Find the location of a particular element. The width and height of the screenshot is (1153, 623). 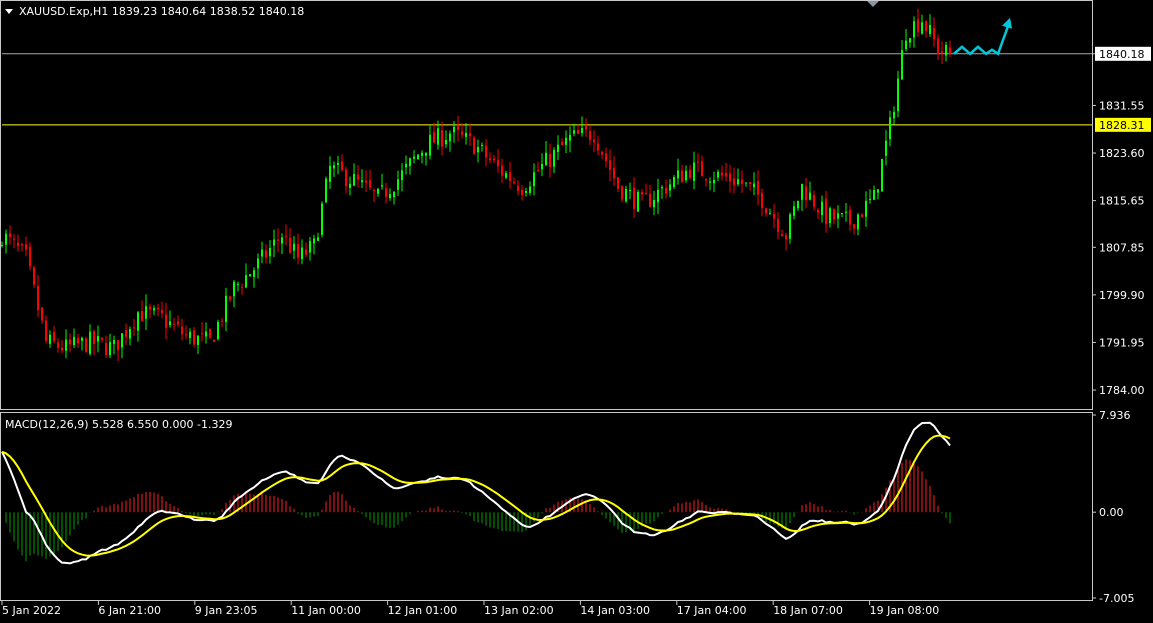

price-tick-label: 1831.55 is located at coordinates (1122, 105).